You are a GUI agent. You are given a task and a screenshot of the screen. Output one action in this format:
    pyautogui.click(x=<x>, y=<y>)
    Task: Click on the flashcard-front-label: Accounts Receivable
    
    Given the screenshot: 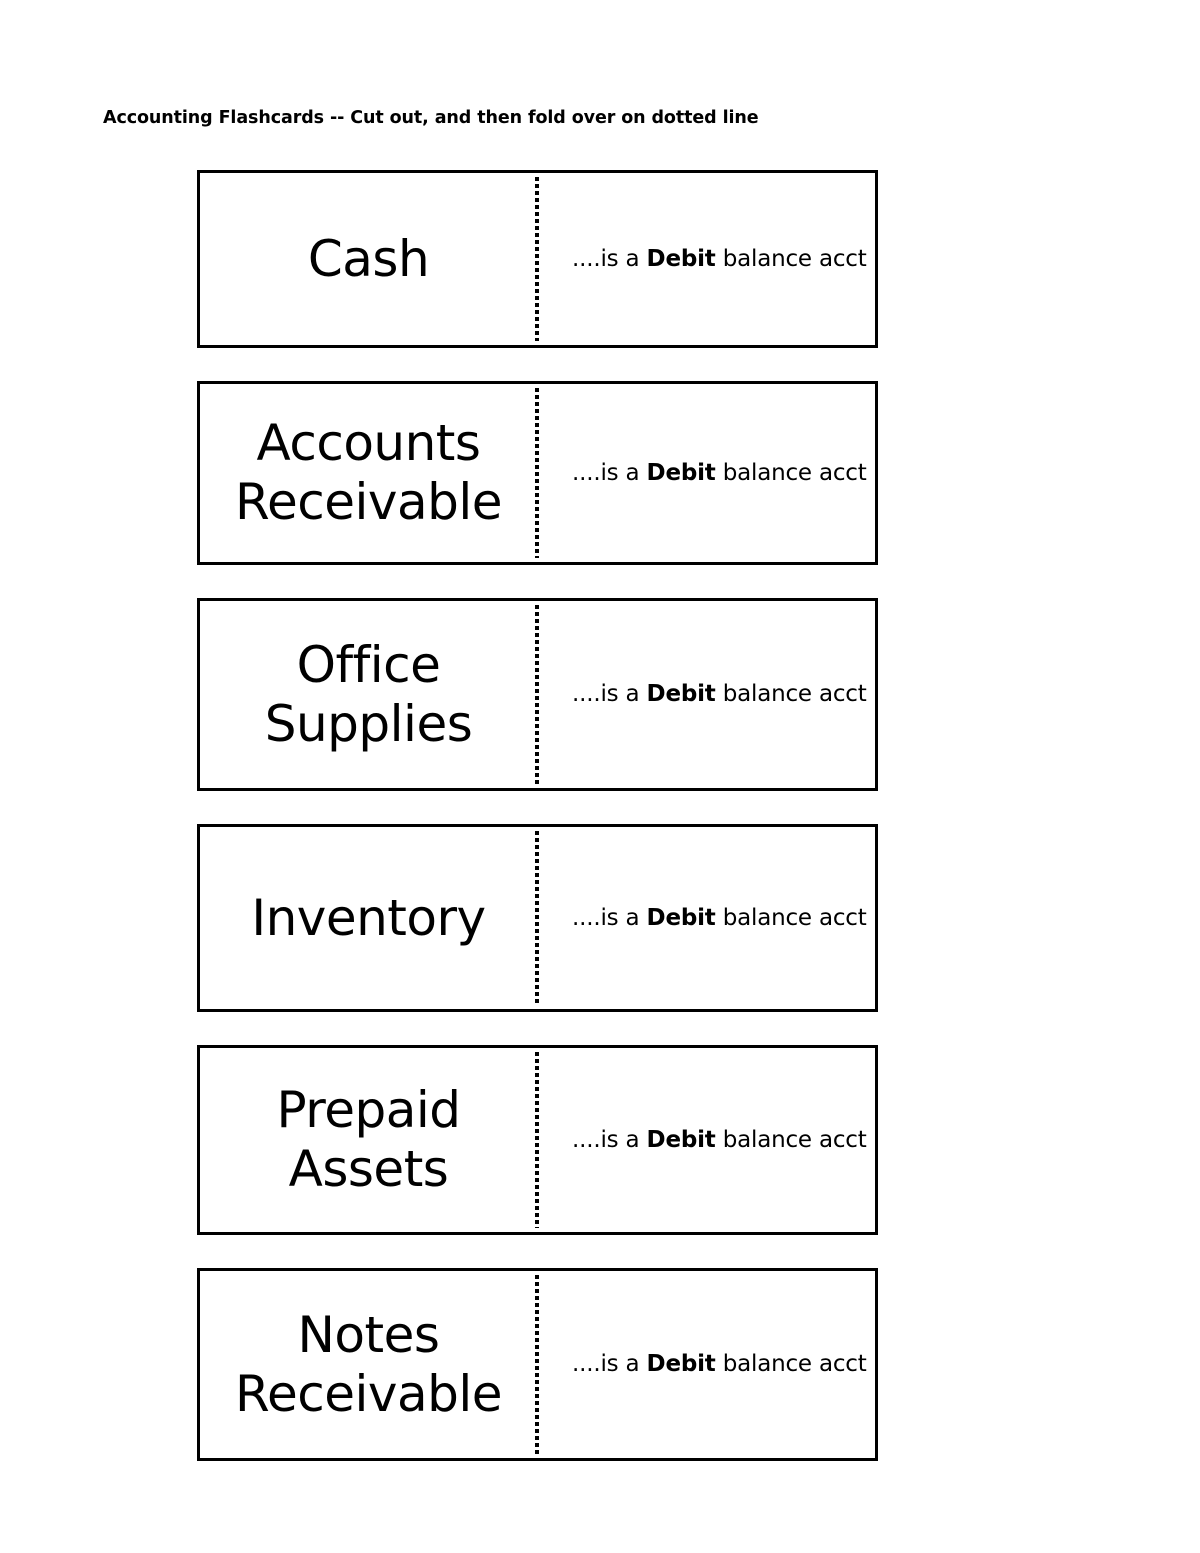 What is the action you would take?
    pyautogui.click(x=368, y=472)
    